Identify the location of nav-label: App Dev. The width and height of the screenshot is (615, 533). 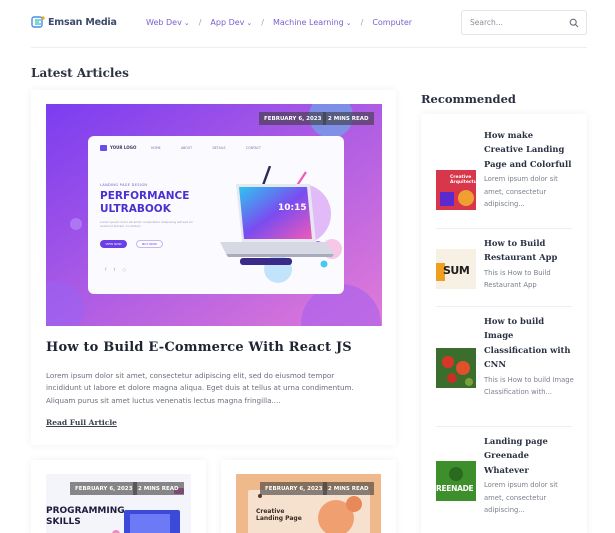
(227, 22).